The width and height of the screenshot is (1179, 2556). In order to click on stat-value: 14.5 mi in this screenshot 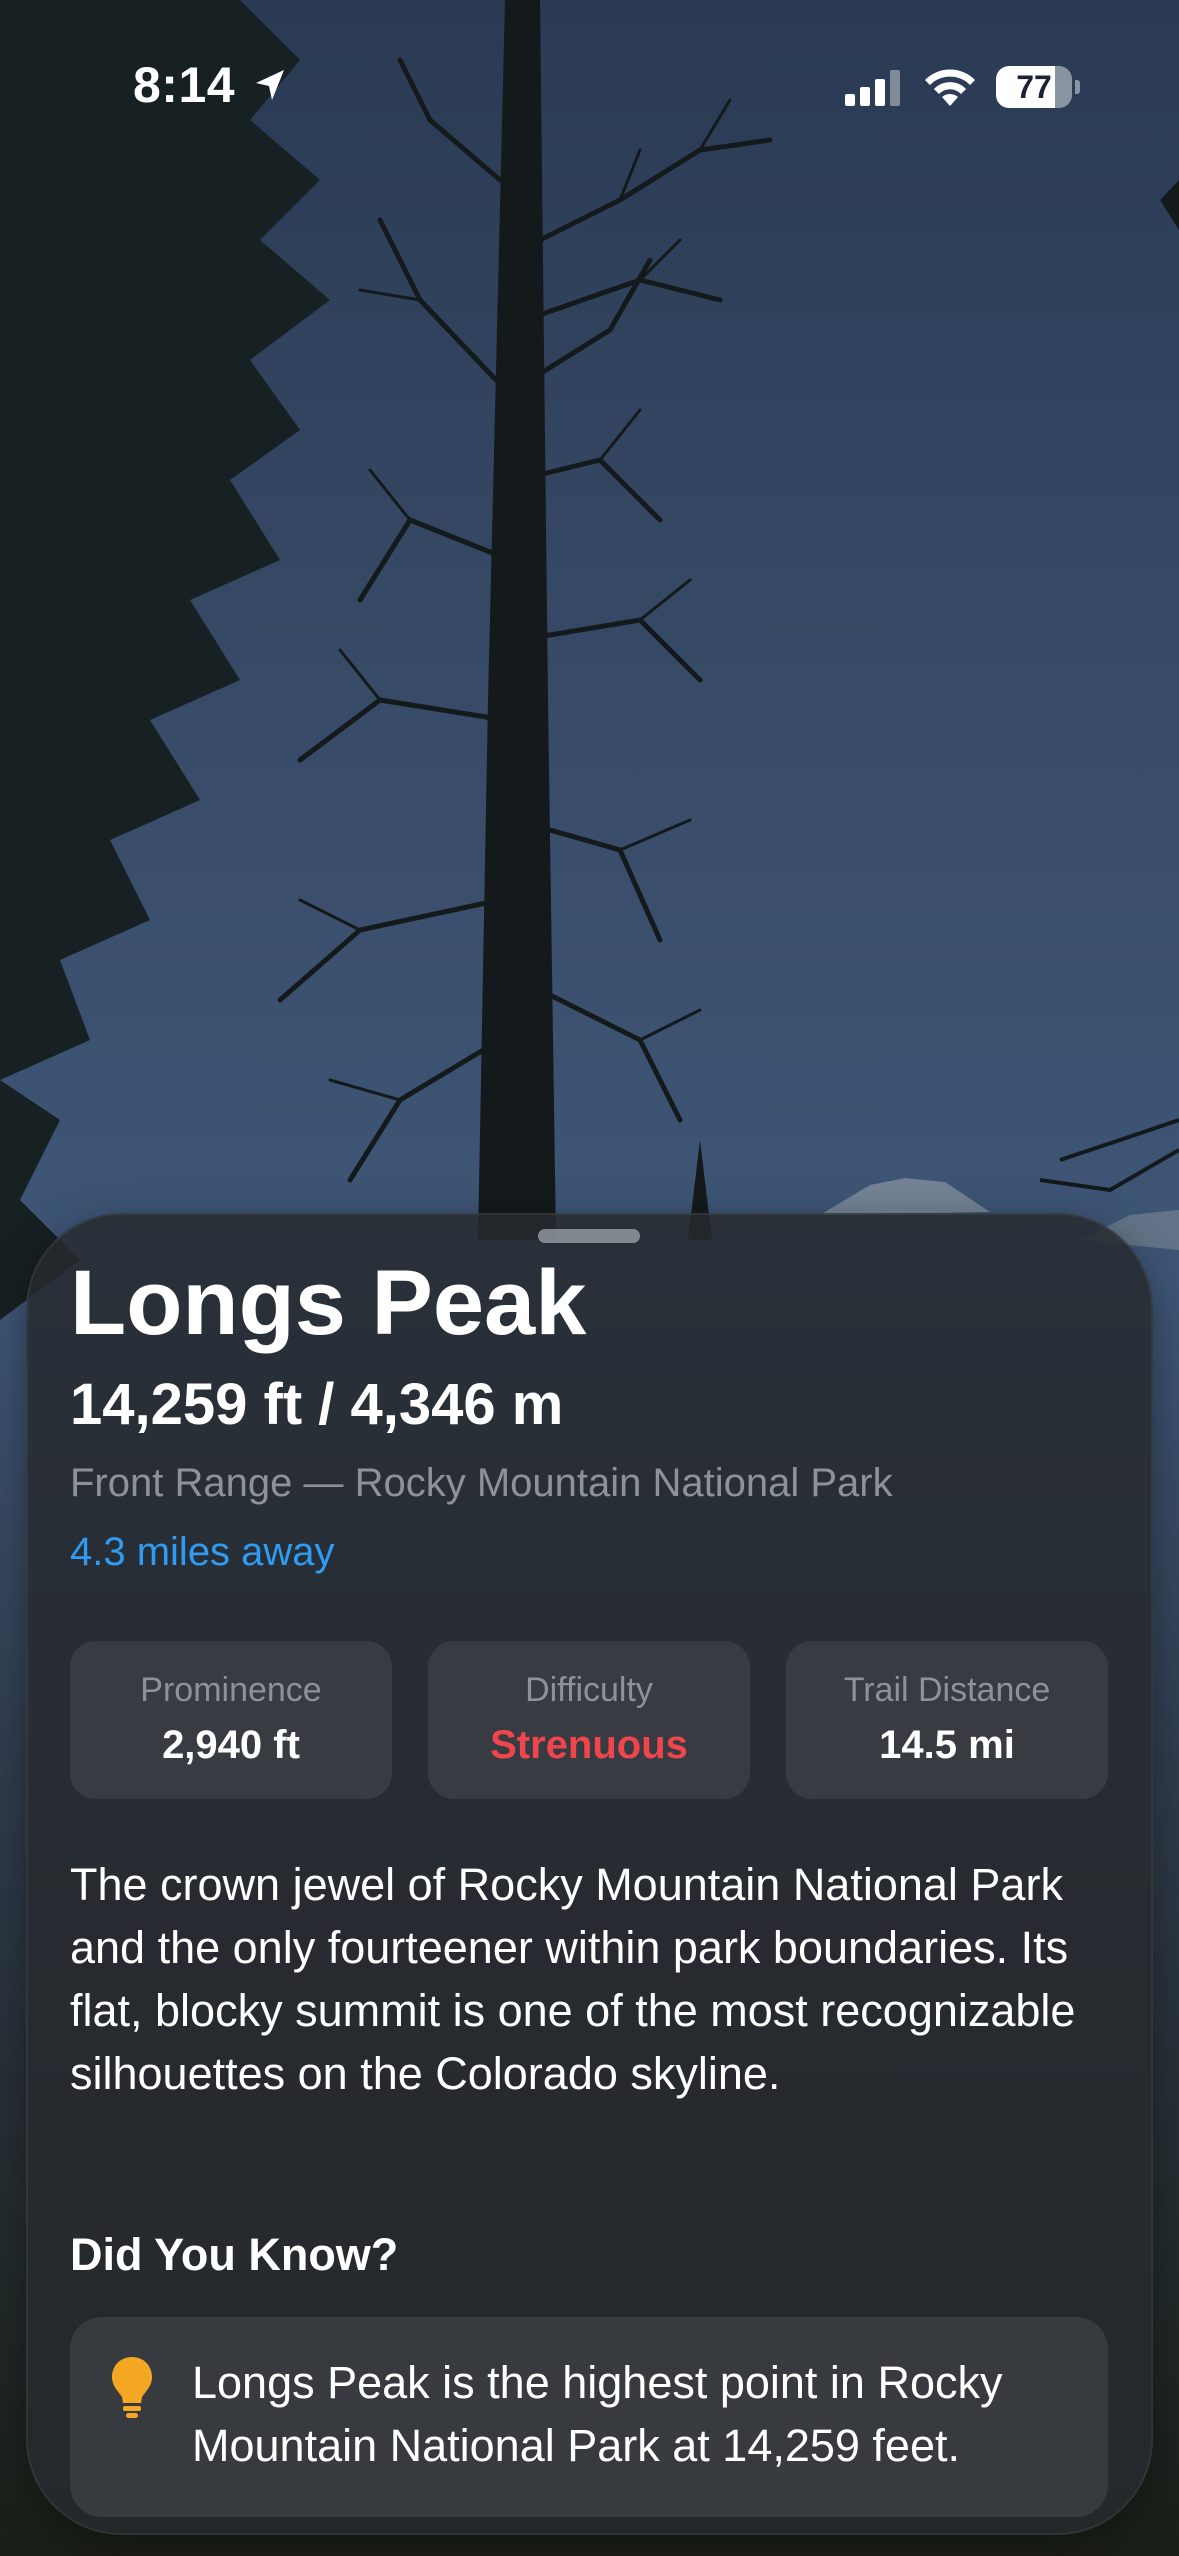, I will do `click(947, 1745)`.